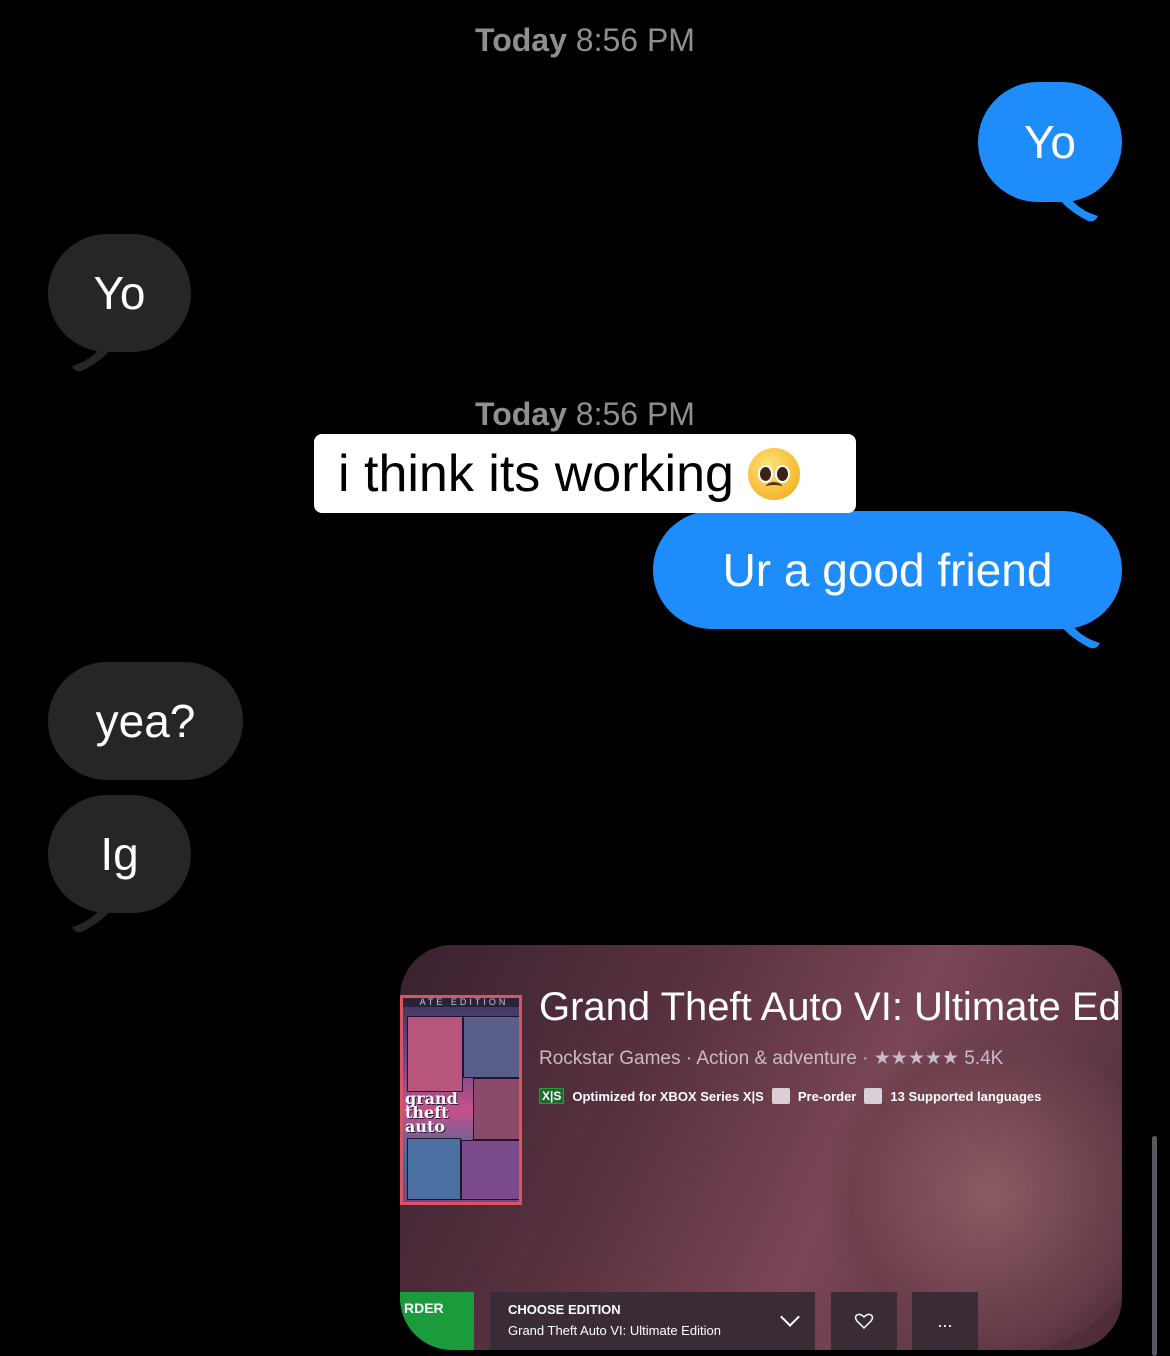 The width and height of the screenshot is (1170, 1356). What do you see at coordinates (966, 1096) in the screenshot?
I see `feature-languages: 13 Supported languages` at bounding box center [966, 1096].